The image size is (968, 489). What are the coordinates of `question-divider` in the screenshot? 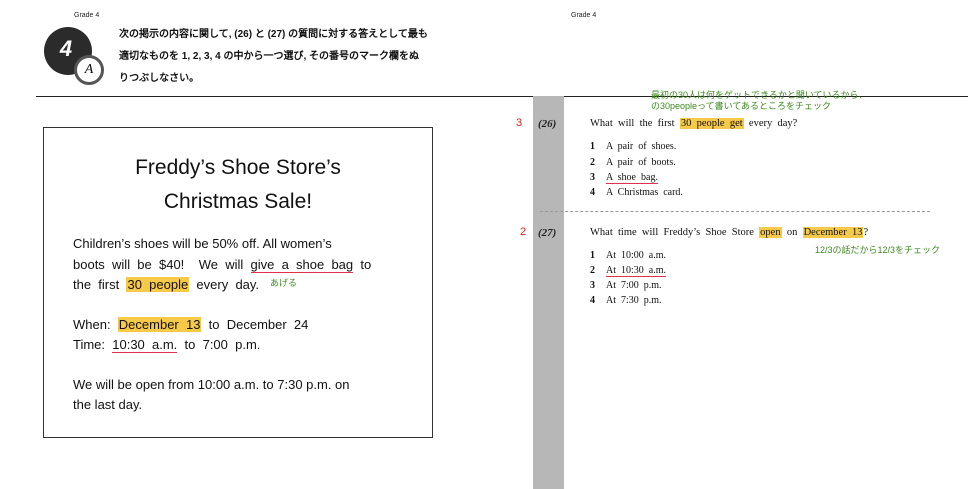 It's located at (735, 211).